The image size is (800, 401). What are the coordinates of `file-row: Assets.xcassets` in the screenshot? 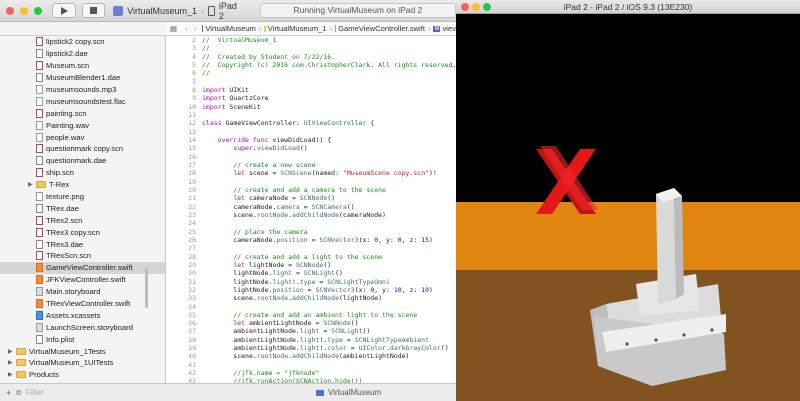 It's located at (82, 315).